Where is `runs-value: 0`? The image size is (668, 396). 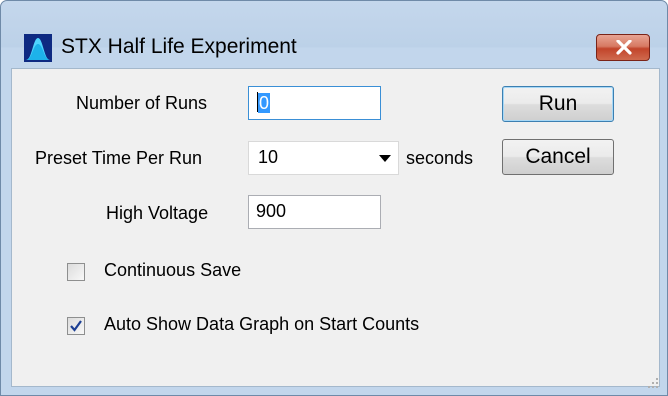 runs-value: 0 is located at coordinates (264, 103).